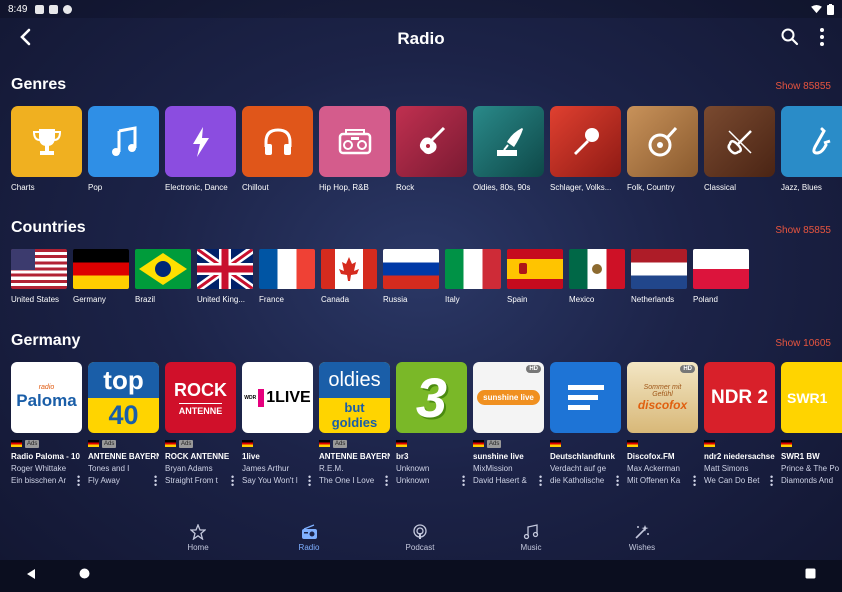 This screenshot has width=842, height=592. I want to click on station-song: Diamonds And, so click(807, 480).